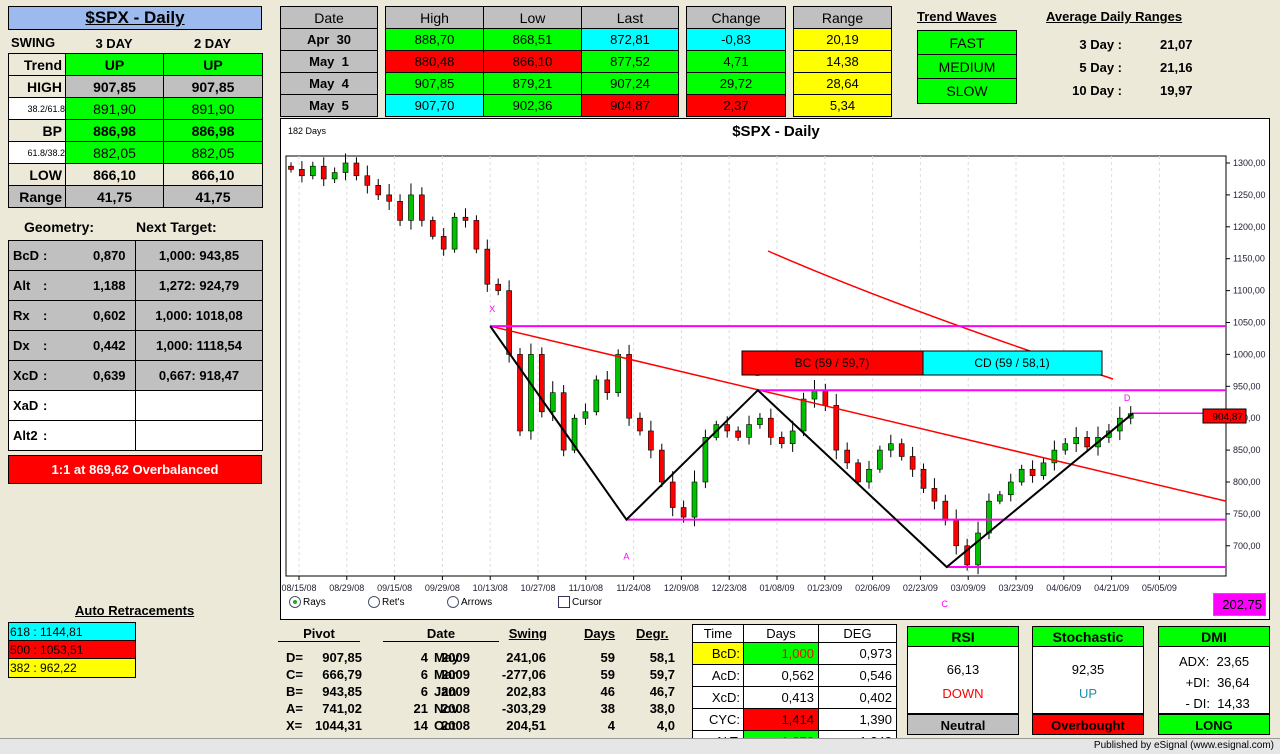 This screenshot has width=1280, height=754. What do you see at coordinates (718, 653) in the screenshot?
I see `time-key: BcD:` at bounding box center [718, 653].